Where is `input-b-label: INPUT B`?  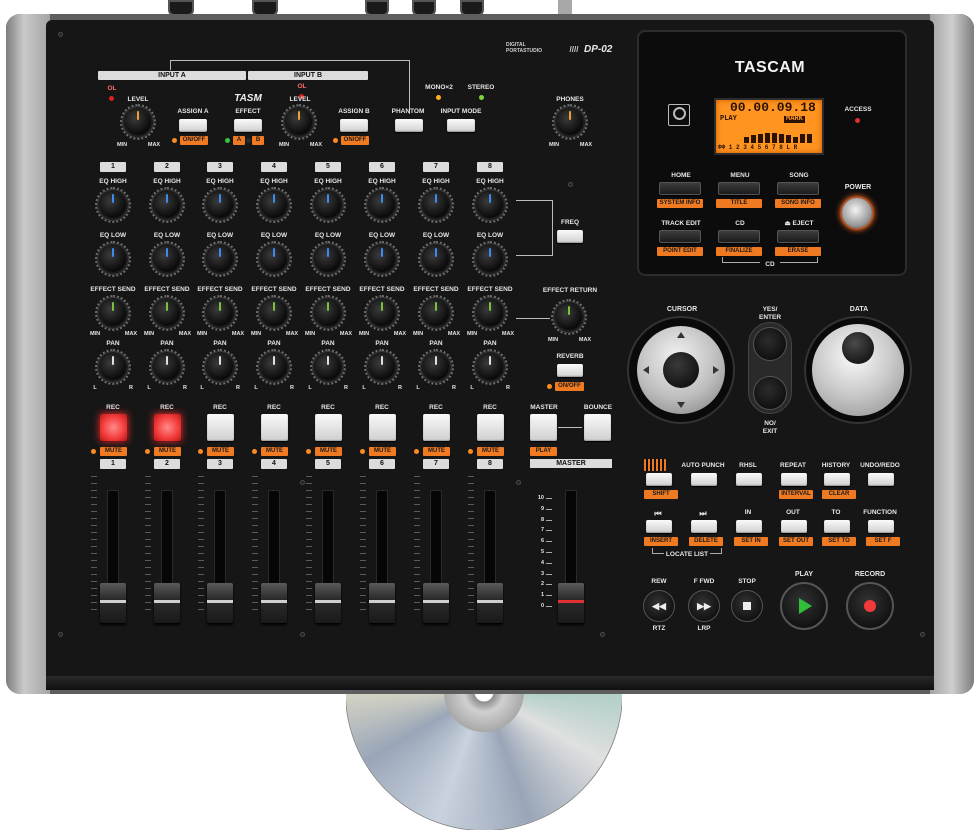
input-b-label: INPUT B is located at coordinates (308, 75).